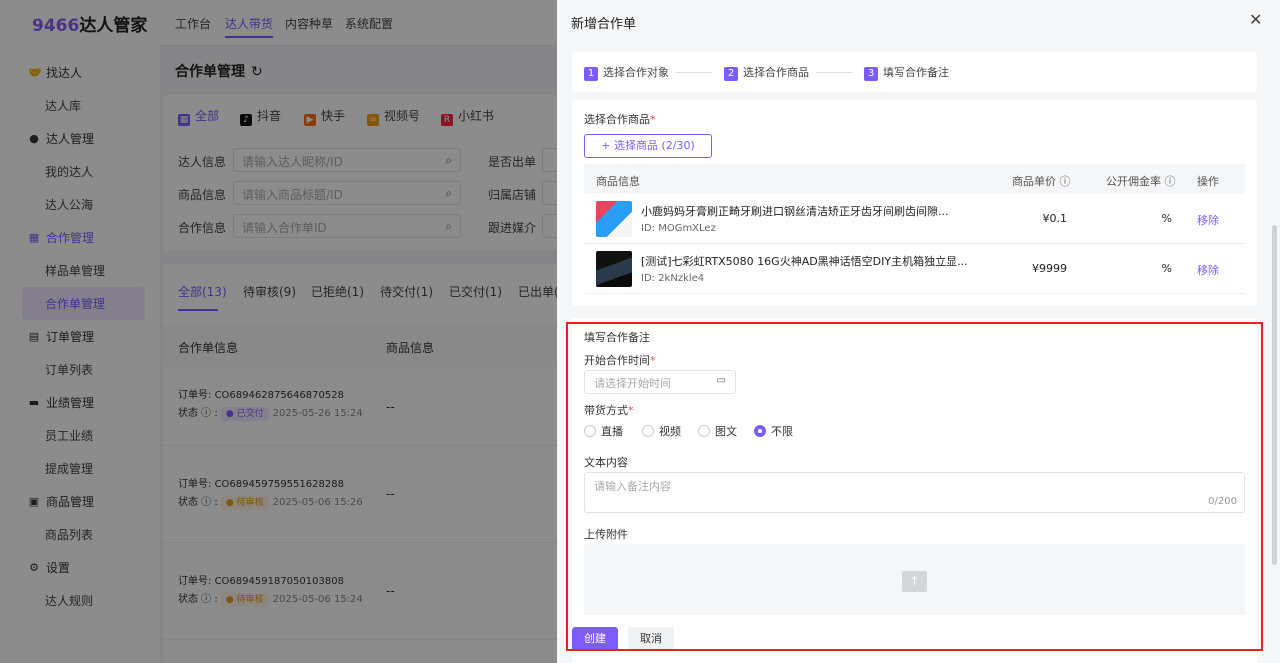 Image resolution: width=1280 pixels, height=663 pixels. I want to click on scrollbar-thumb, so click(1274, 395).